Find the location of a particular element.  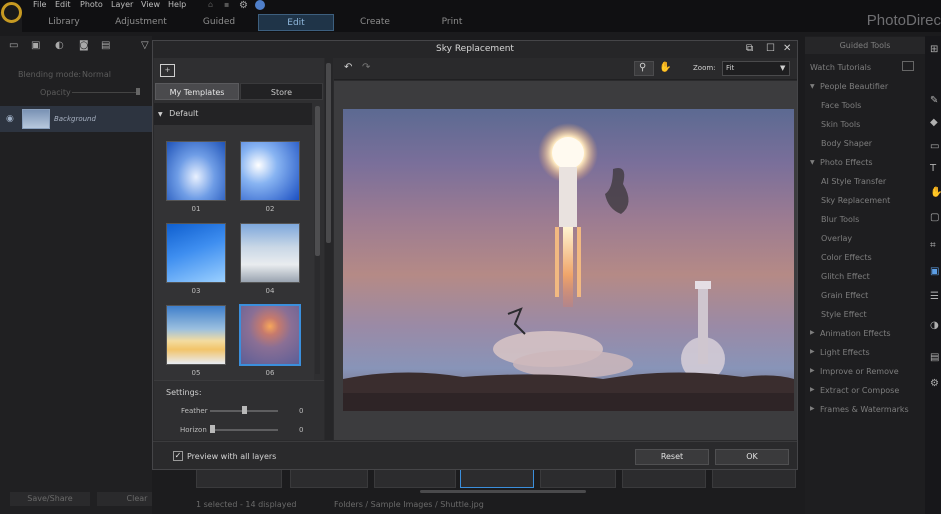

tool-ai-style-transfer: AI Style Transfer is located at coordinates (853, 181).